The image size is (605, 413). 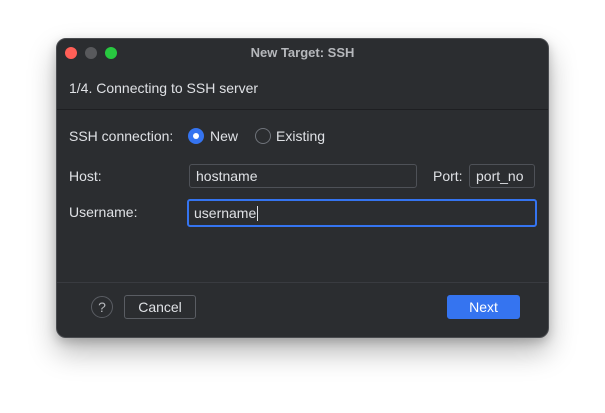 What do you see at coordinates (164, 88) in the screenshot?
I see `step-title: 1/4. Connecting to SSH server` at bounding box center [164, 88].